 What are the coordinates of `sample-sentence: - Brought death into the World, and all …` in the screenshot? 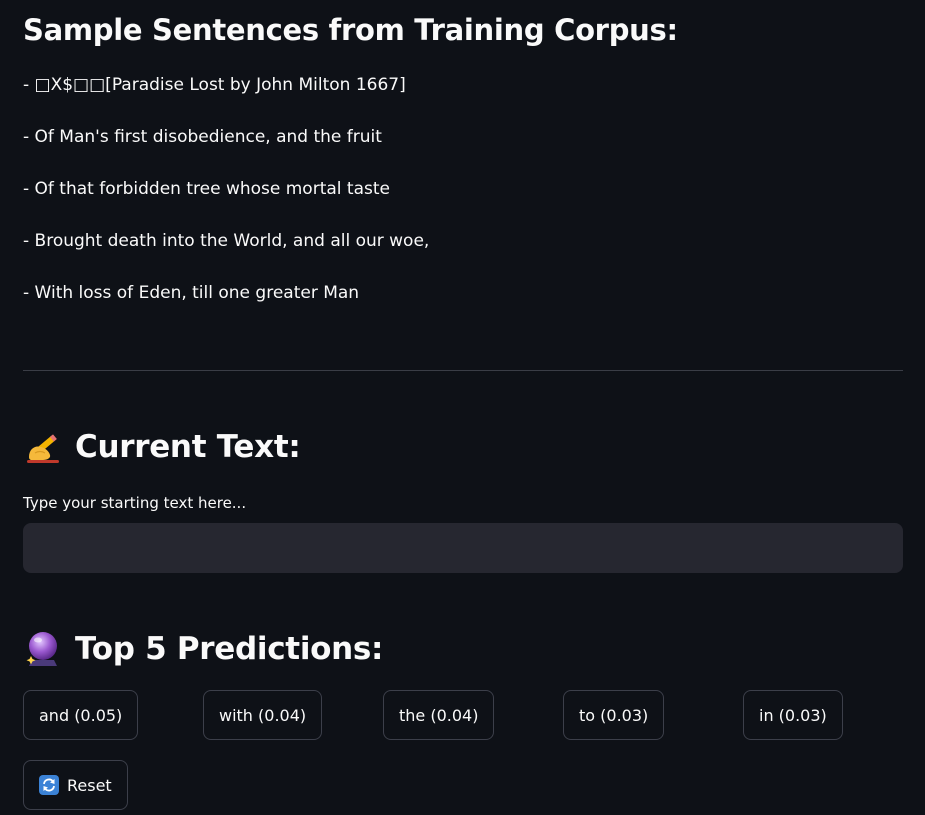 It's located at (226, 241).